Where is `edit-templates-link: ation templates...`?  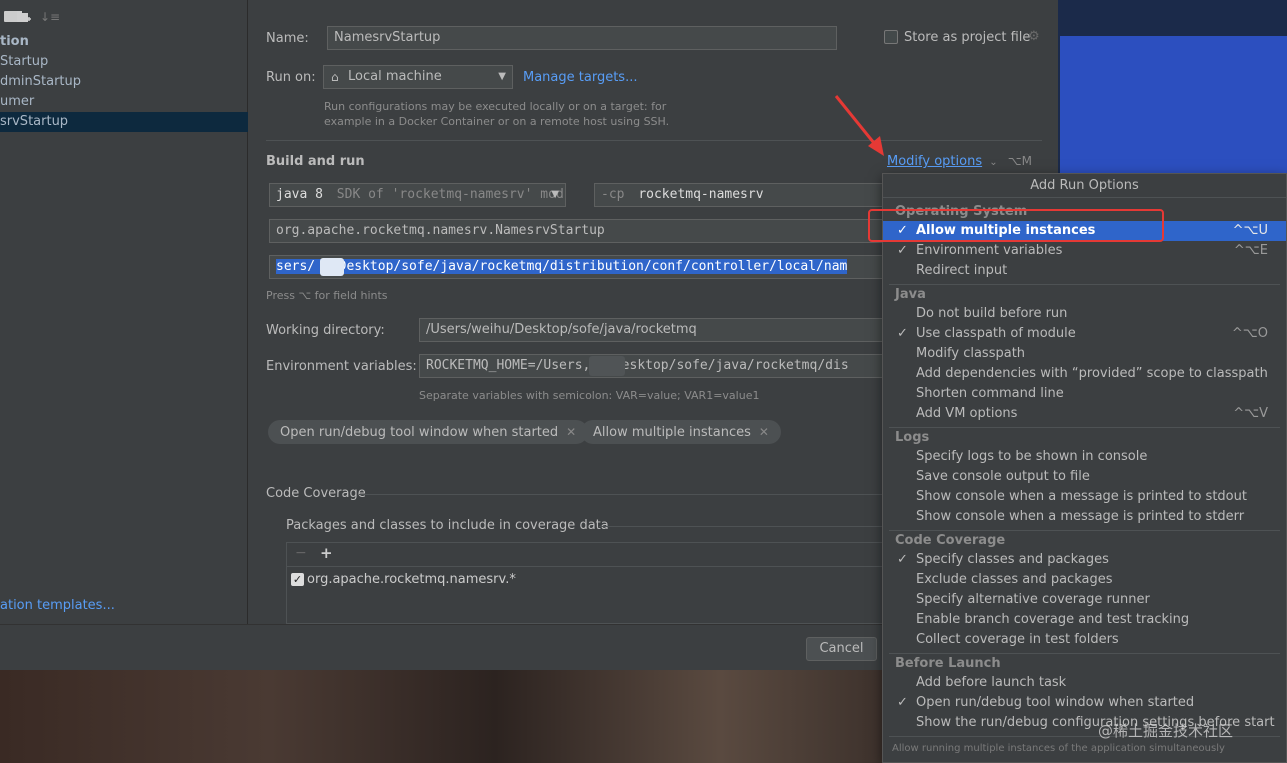 edit-templates-link: ation templates... is located at coordinates (57, 605).